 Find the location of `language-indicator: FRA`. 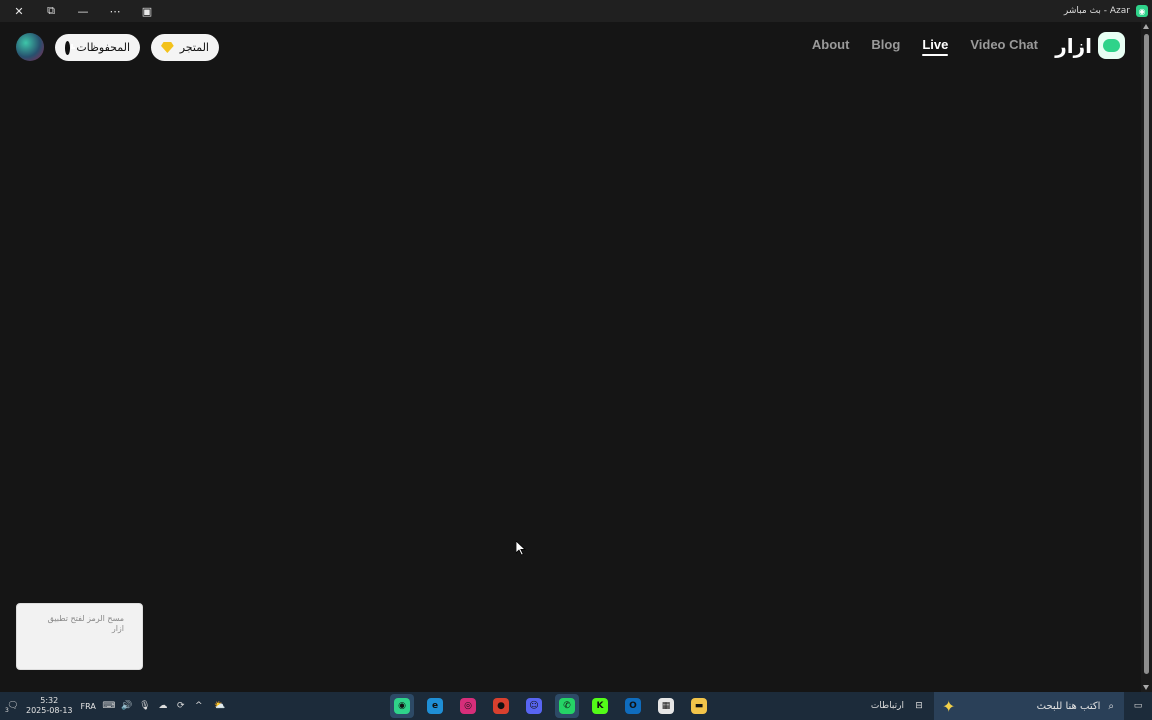

language-indicator: FRA is located at coordinates (88, 706).